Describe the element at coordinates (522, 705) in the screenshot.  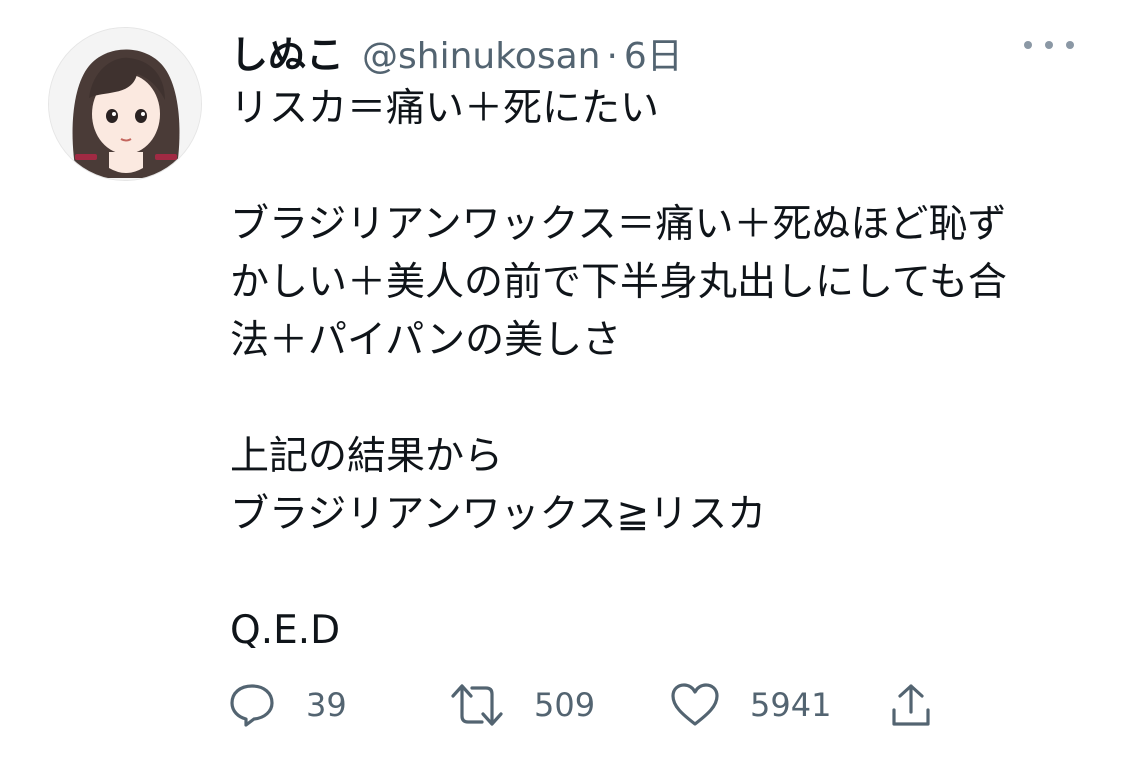
I see `retweet-button: 509` at that location.